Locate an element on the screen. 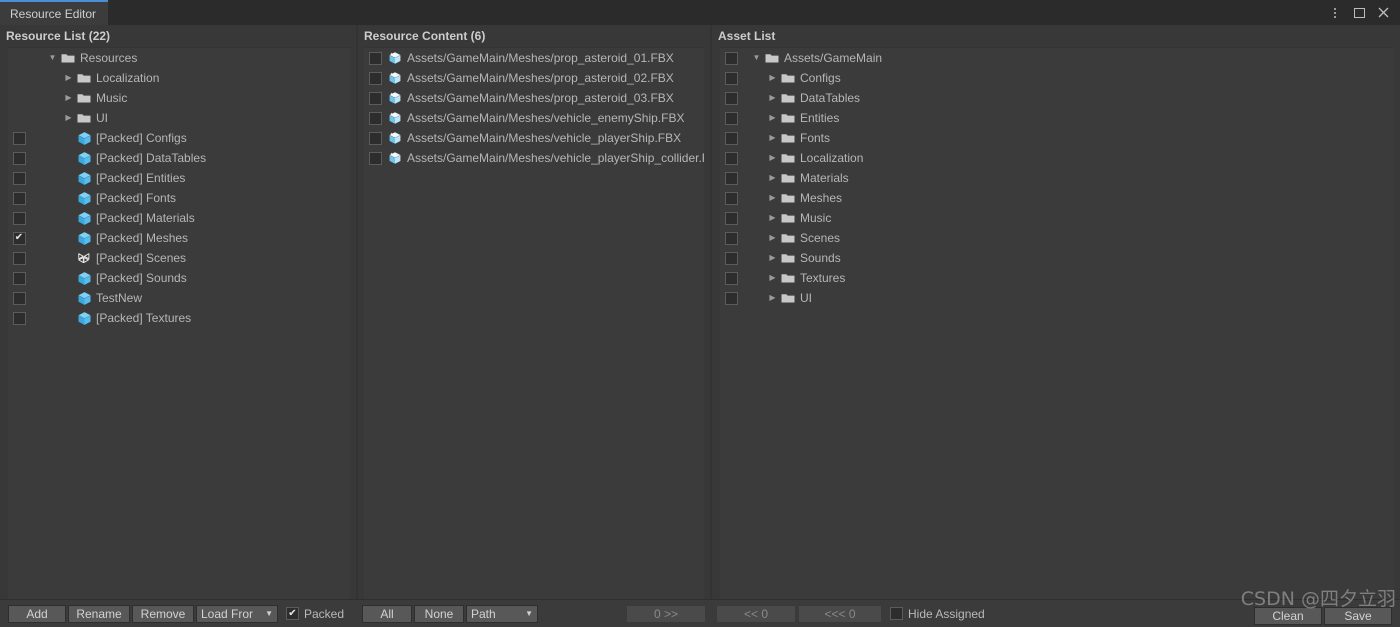  unassign-button: << 0 is located at coordinates (756, 613).